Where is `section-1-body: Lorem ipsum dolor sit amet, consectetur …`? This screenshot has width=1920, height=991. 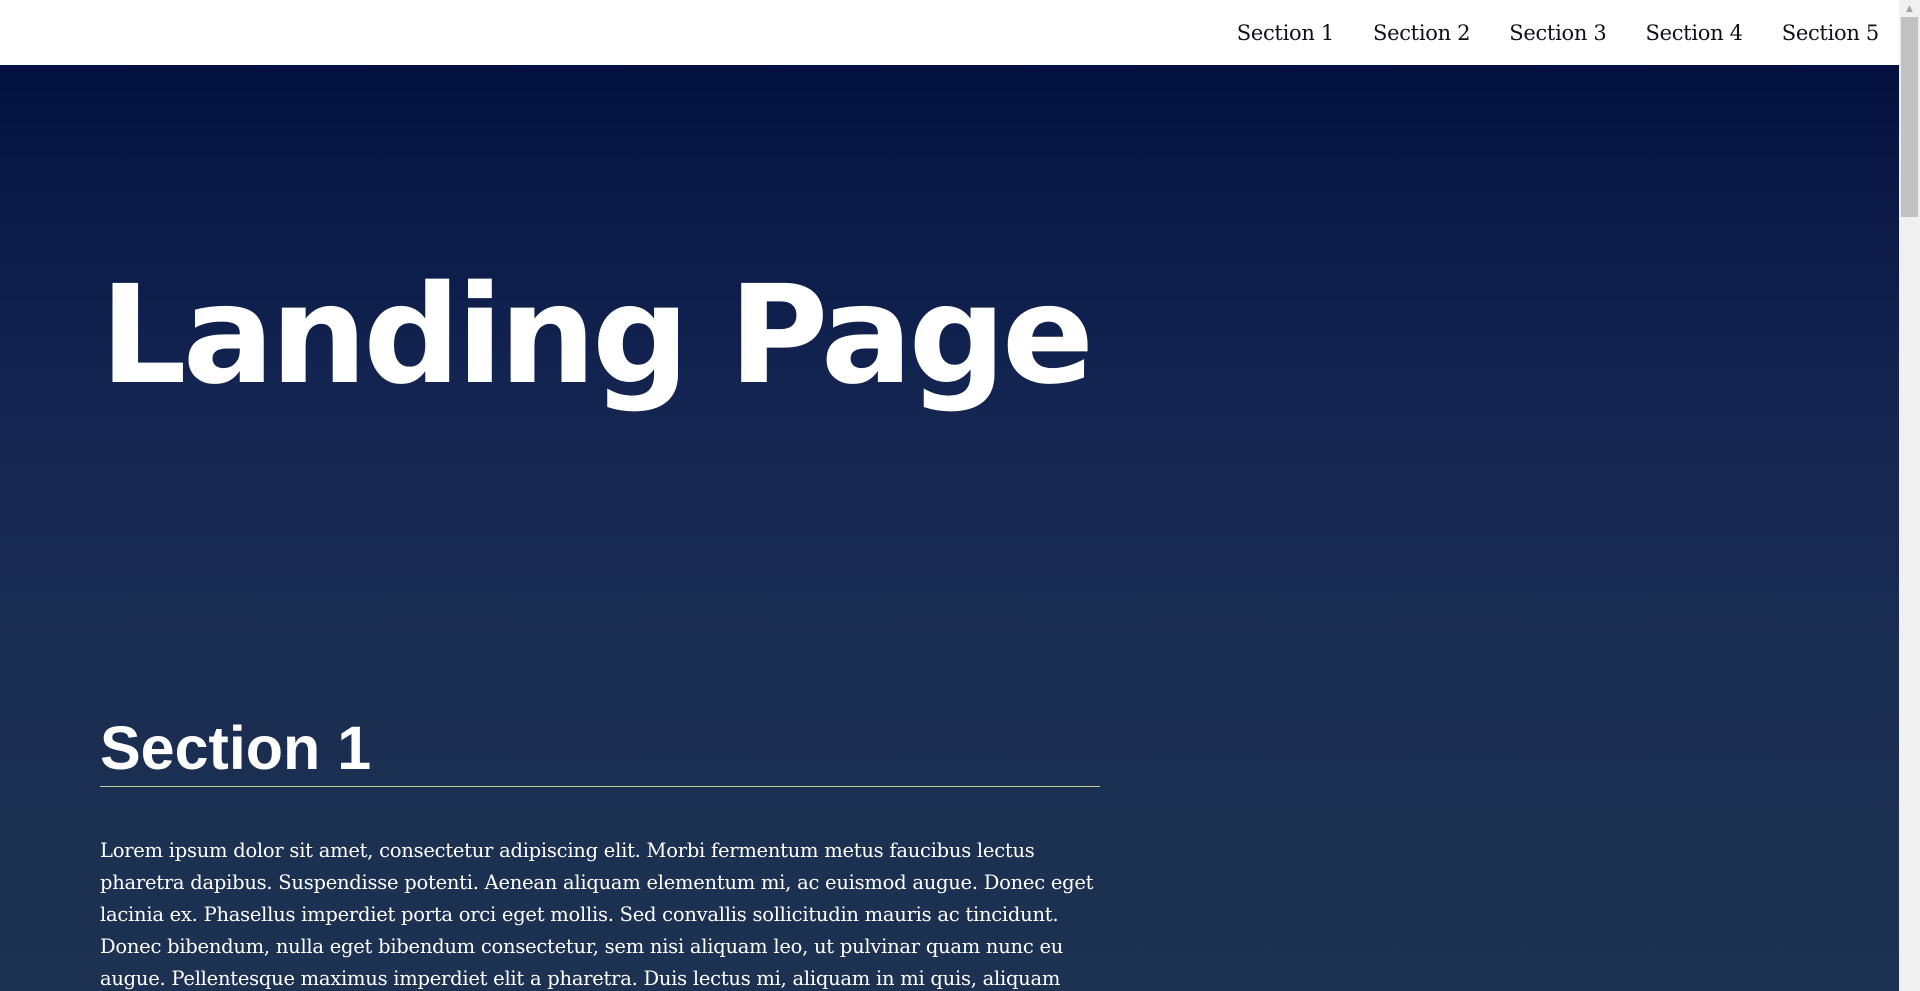 section-1-body: Lorem ipsum dolor sit amet, consectetur … is located at coordinates (597, 915).